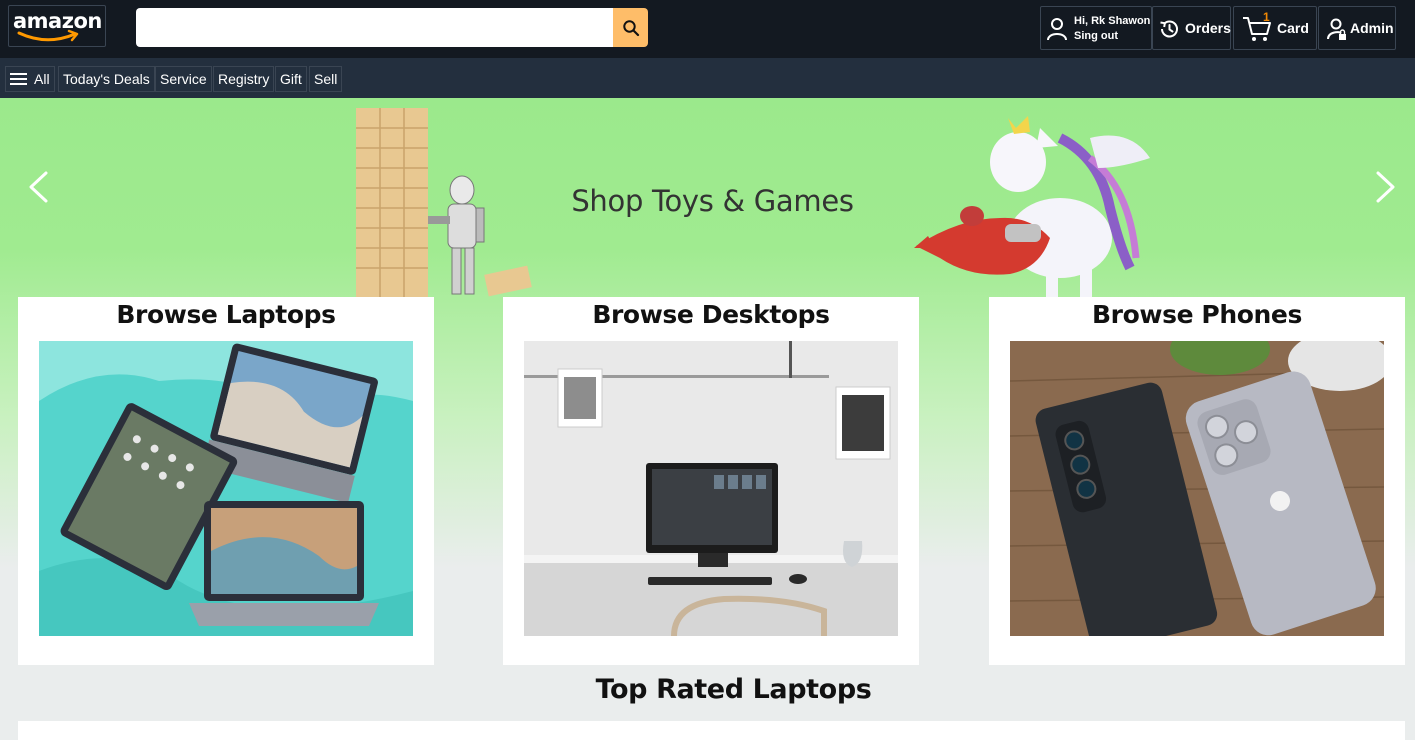 This screenshot has height=740, width=1415. What do you see at coordinates (1197, 314) in the screenshot?
I see `card-title: Browse Phones` at bounding box center [1197, 314].